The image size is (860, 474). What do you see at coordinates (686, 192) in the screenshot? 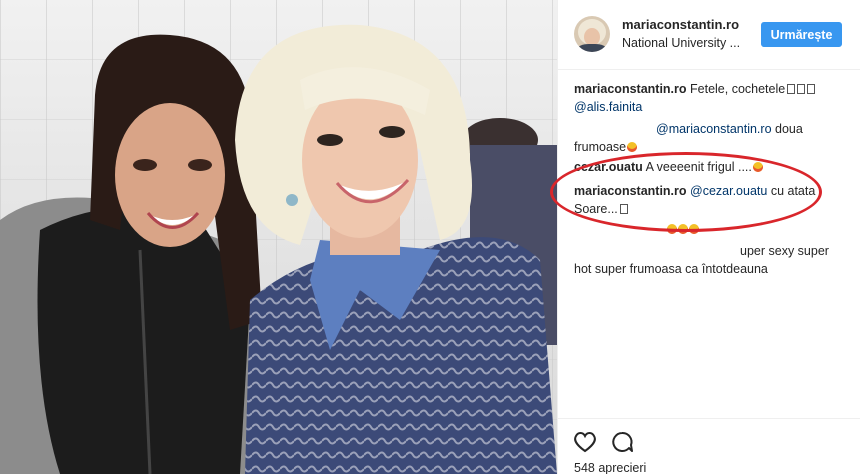
I see `highlight-annotation` at bounding box center [686, 192].